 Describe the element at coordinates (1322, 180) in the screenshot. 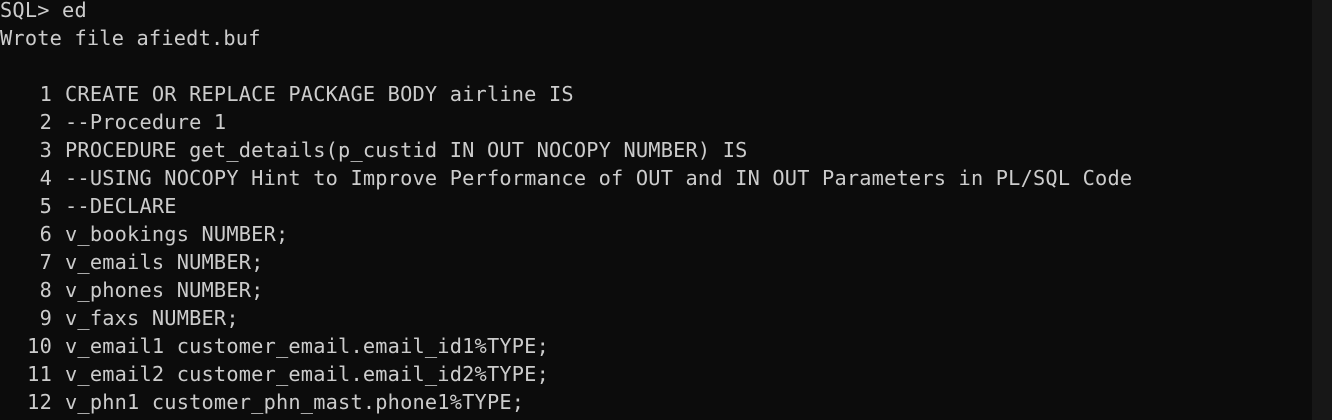

I see `scrollbar-thumb` at that location.